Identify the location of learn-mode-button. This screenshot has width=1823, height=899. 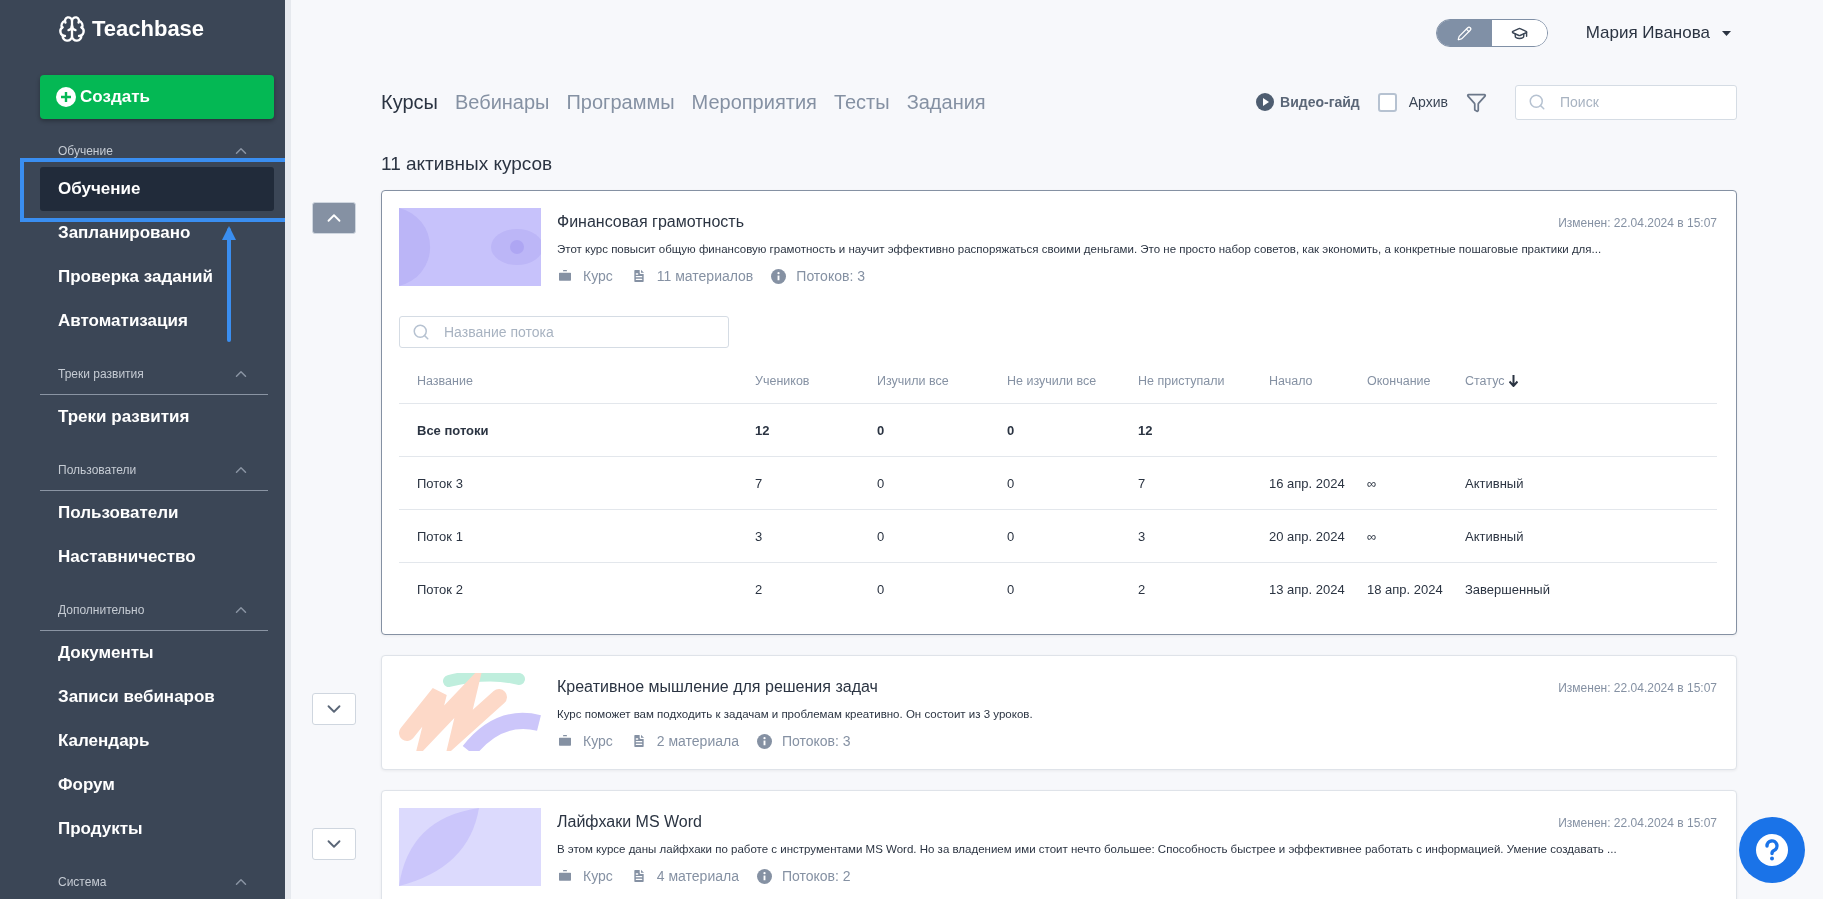
(1519, 33).